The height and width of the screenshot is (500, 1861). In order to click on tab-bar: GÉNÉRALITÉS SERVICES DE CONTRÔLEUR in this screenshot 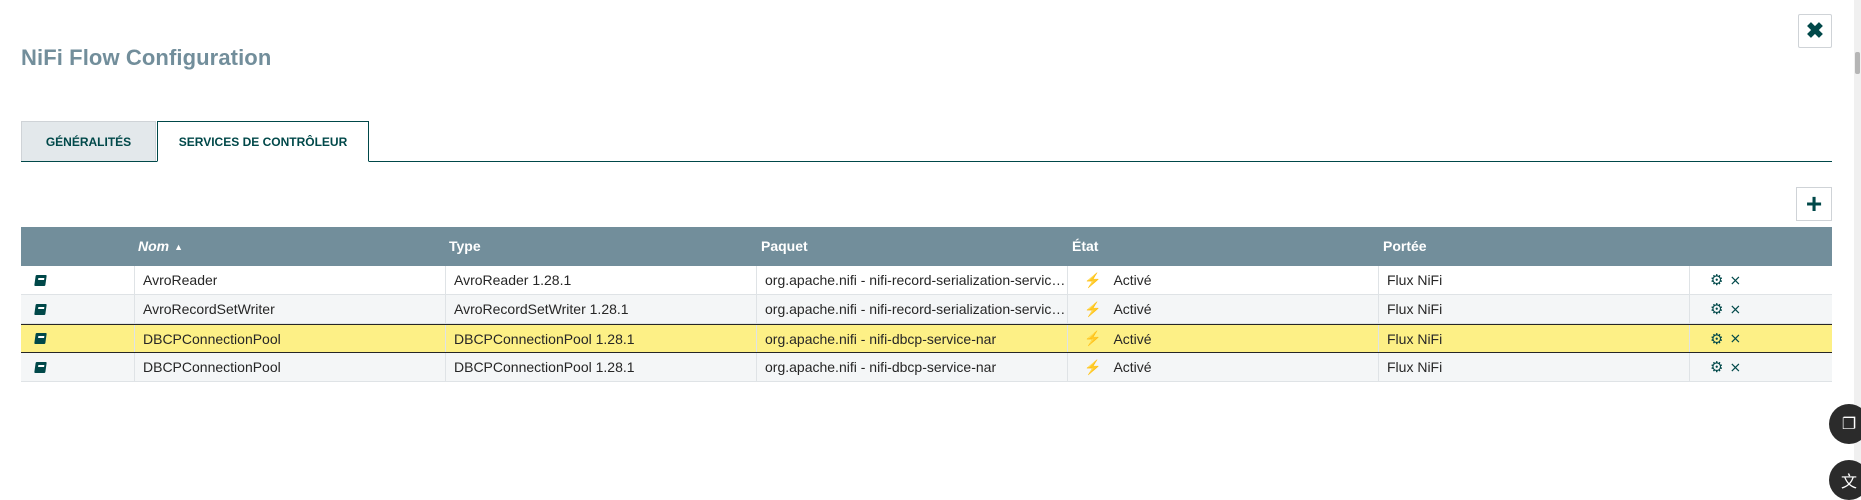, I will do `click(926, 141)`.